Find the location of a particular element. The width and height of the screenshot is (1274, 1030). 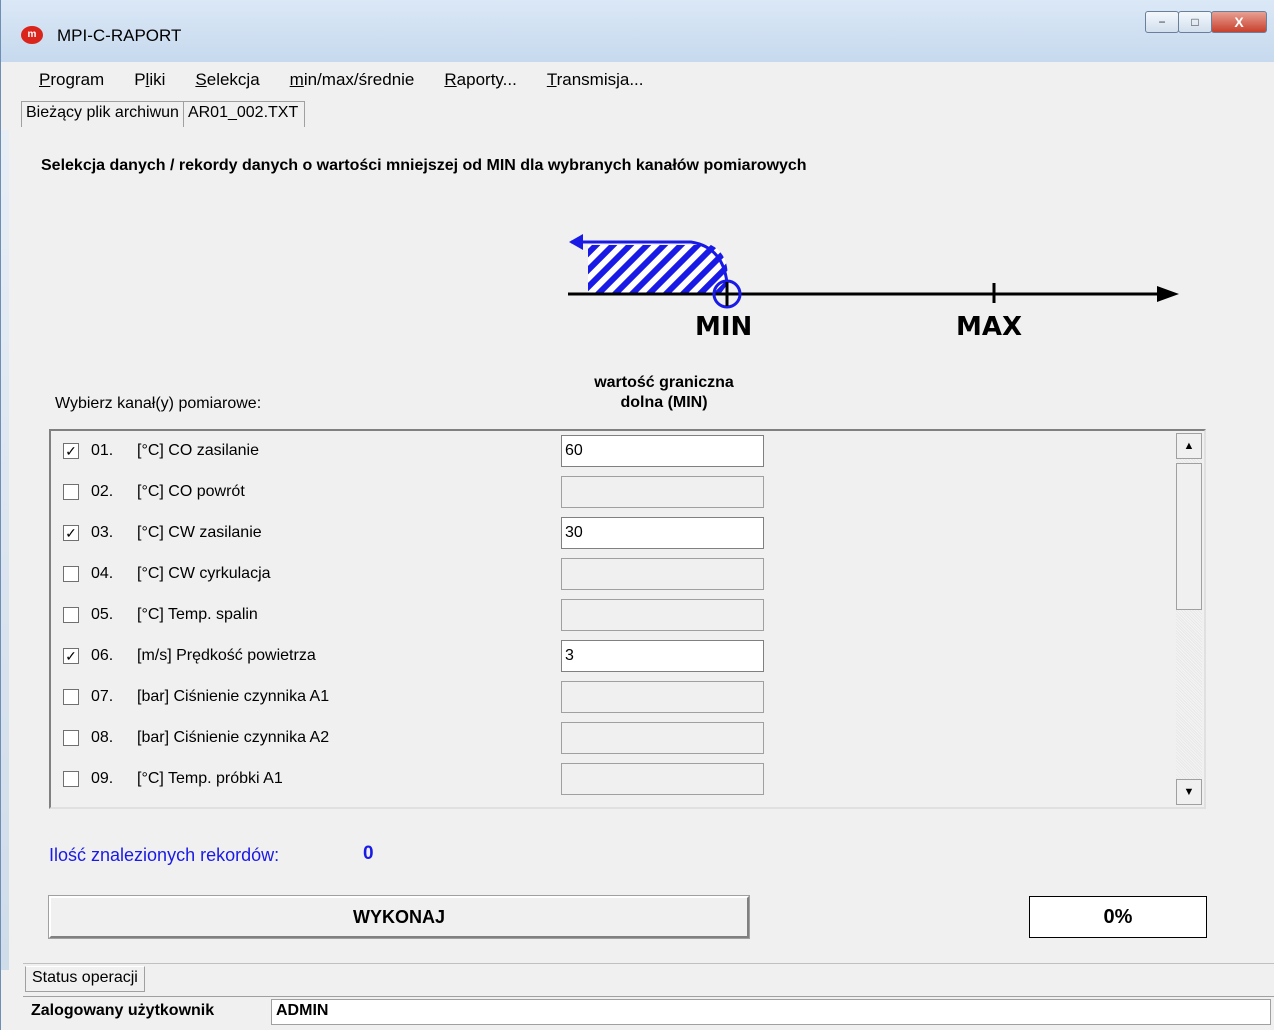

scroll-down-icon: ▼ is located at coordinates (1189, 792).